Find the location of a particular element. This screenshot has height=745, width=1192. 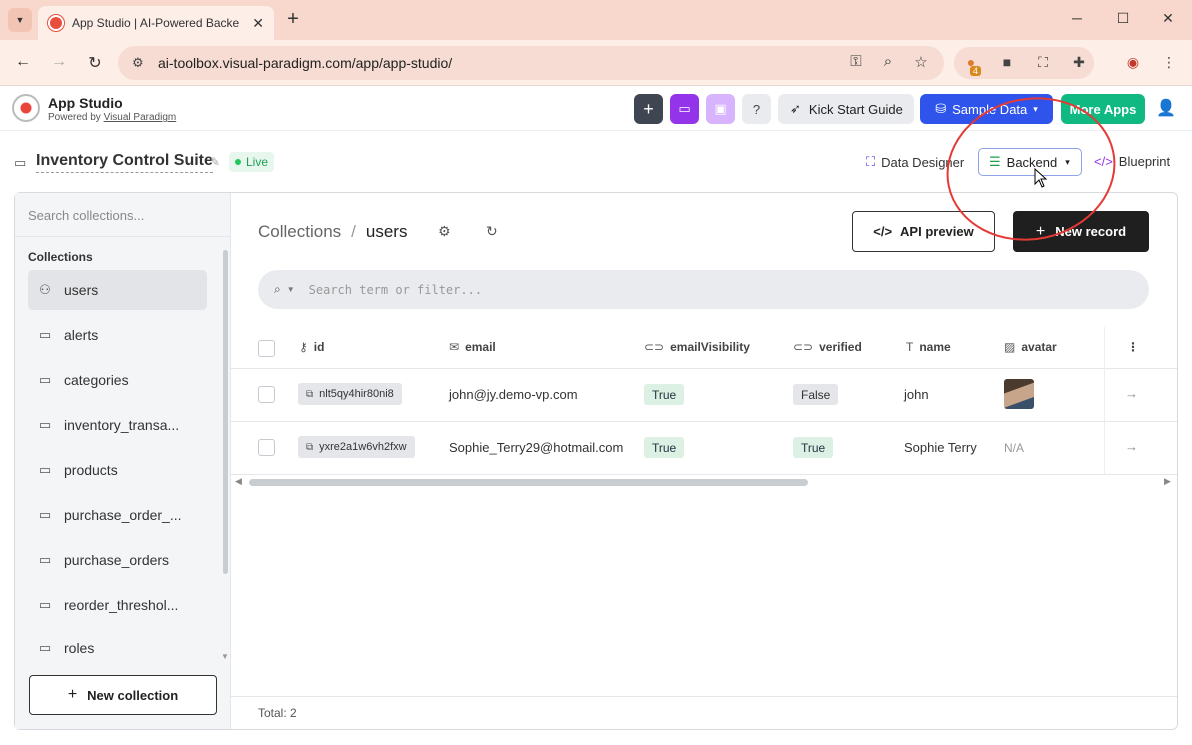

sidebar-item-label: roles is located at coordinates (79, 648).